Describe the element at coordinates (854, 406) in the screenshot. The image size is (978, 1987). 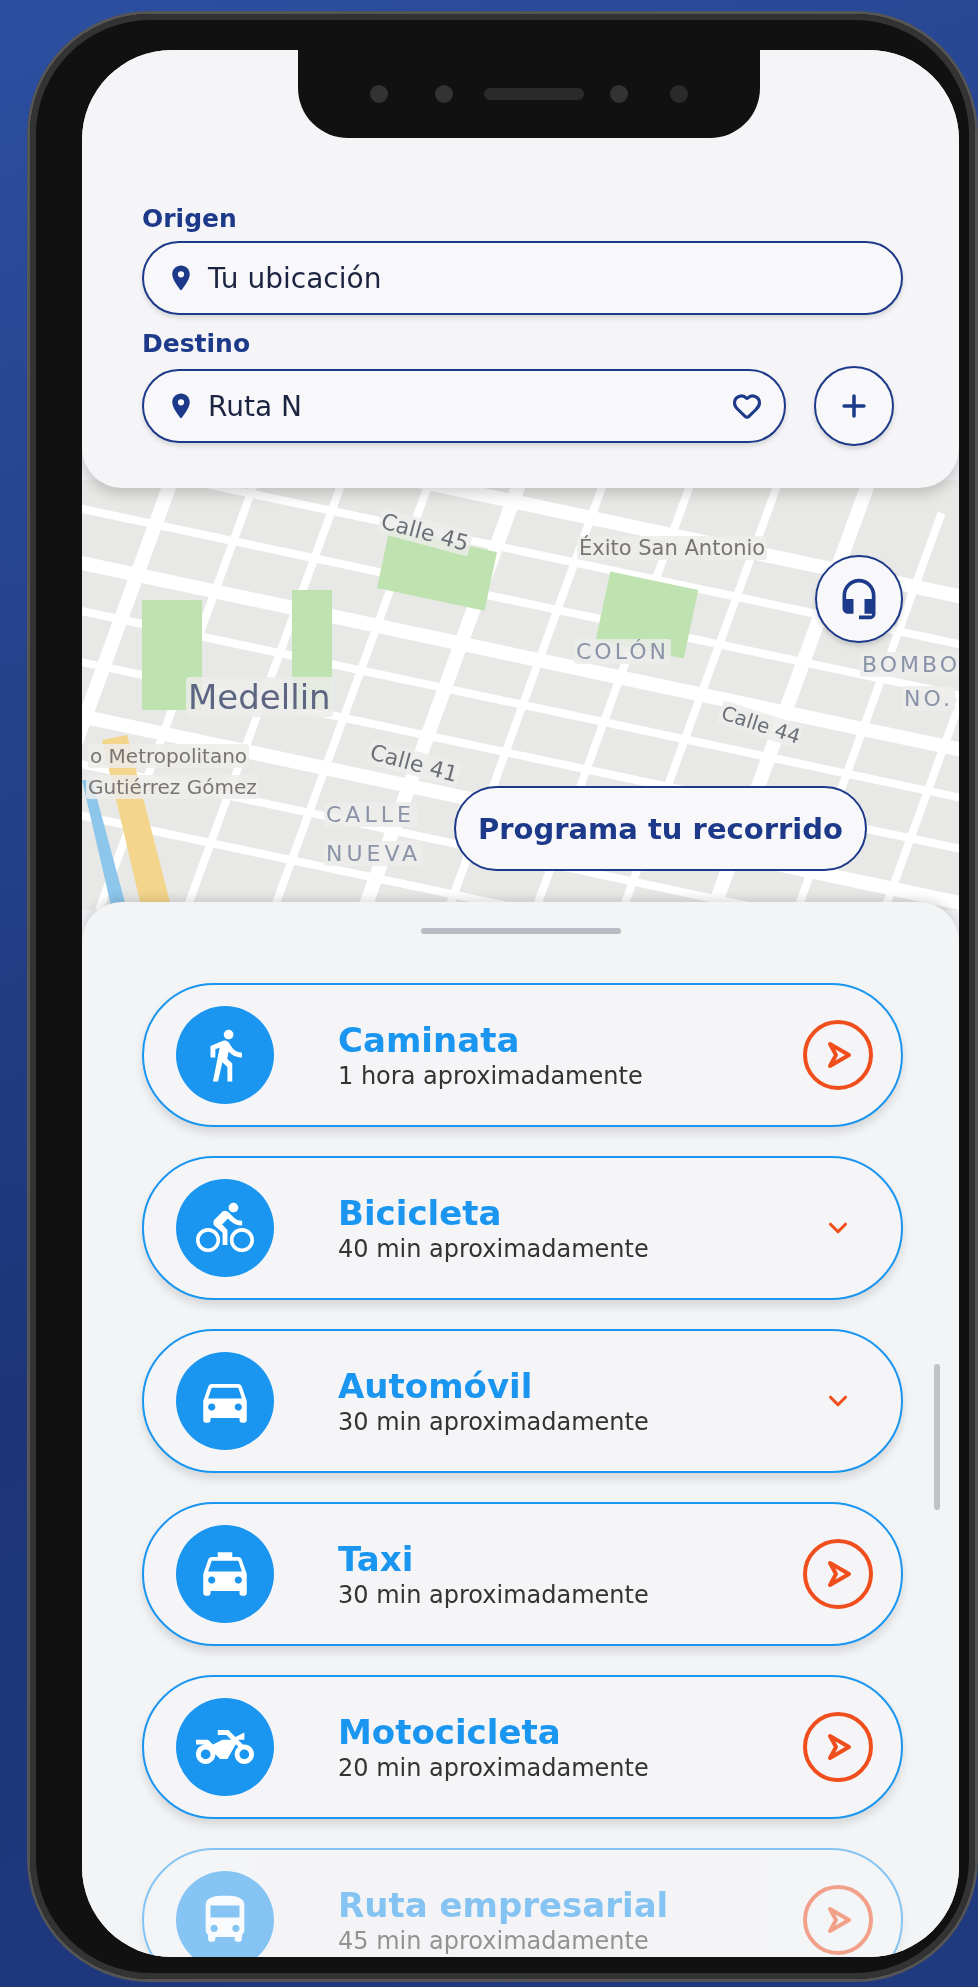
I see `add-button` at that location.